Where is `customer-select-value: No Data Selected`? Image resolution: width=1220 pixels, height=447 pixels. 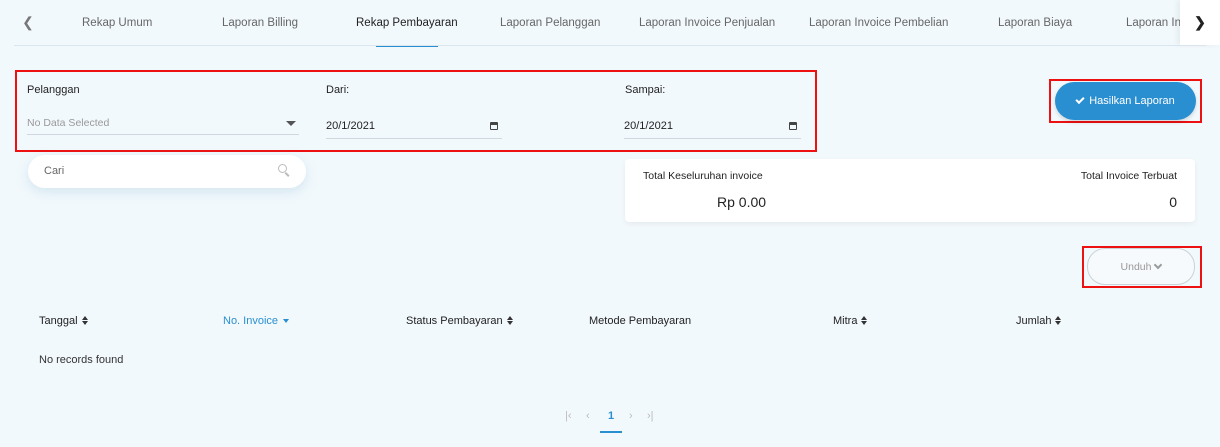
customer-select-value: No Data Selected is located at coordinates (68, 123).